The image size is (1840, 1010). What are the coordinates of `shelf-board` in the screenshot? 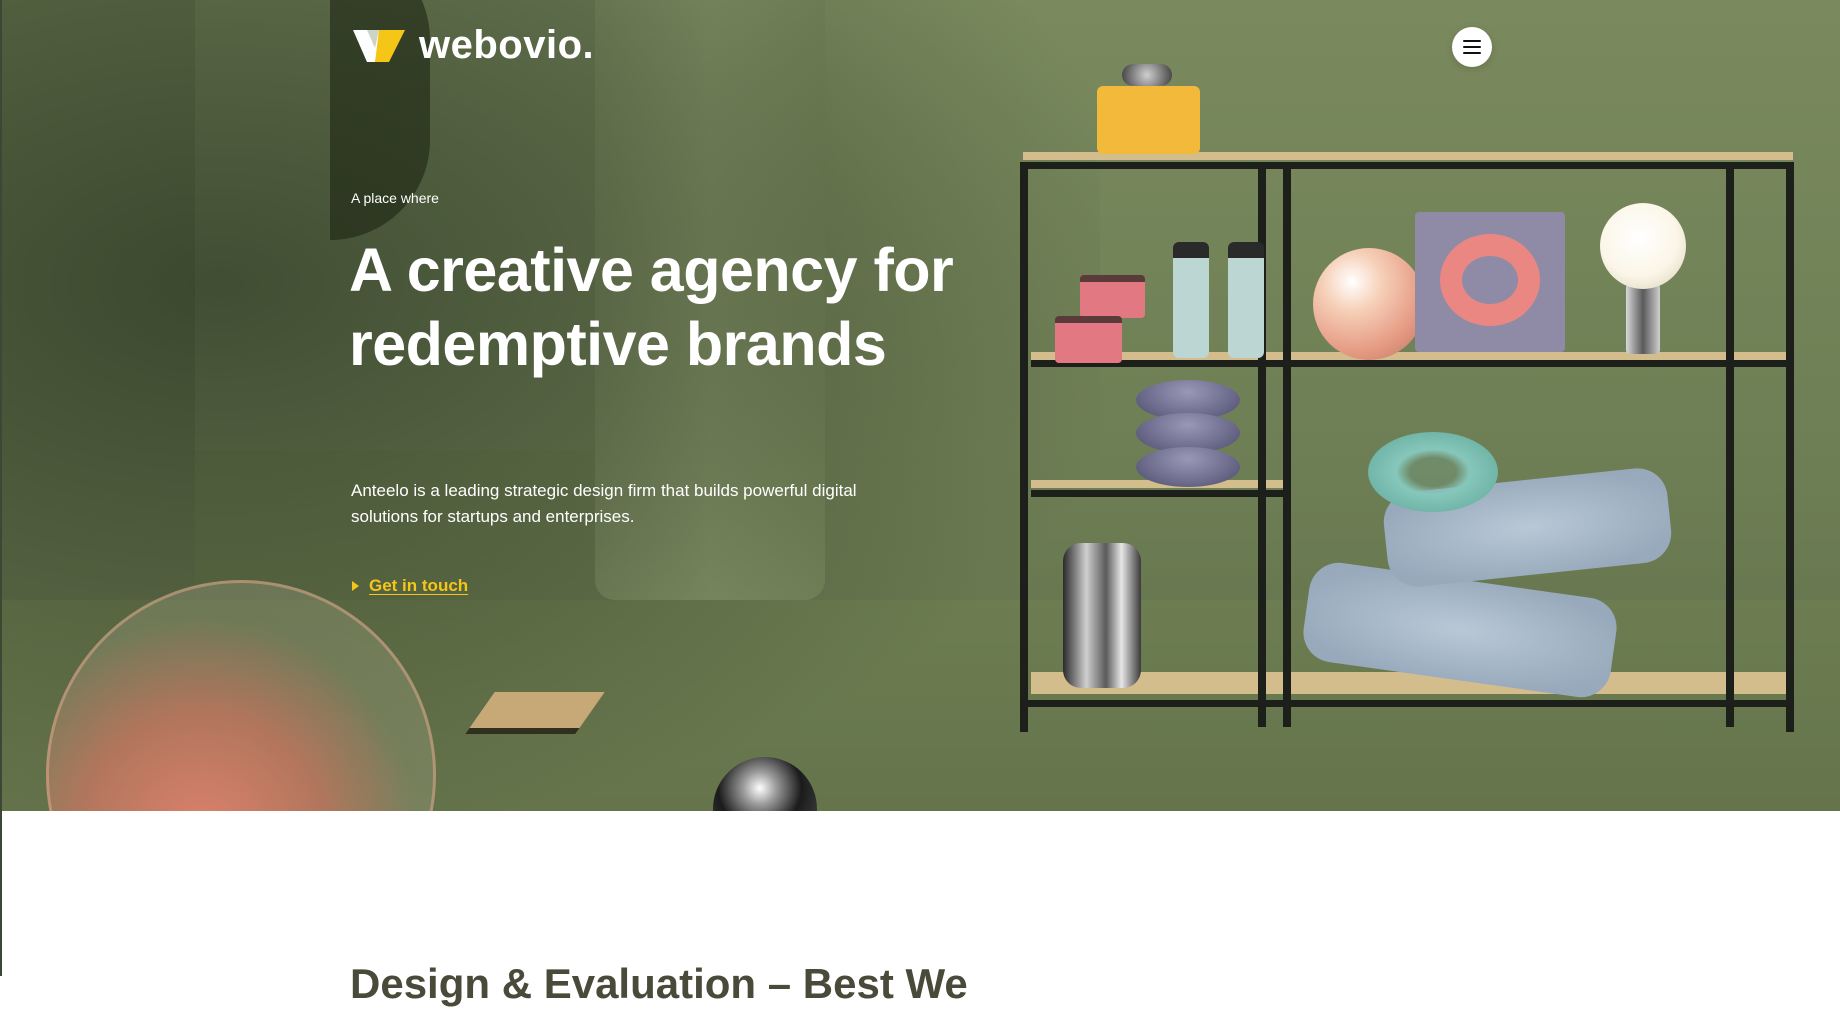 It's located at (1411, 356).